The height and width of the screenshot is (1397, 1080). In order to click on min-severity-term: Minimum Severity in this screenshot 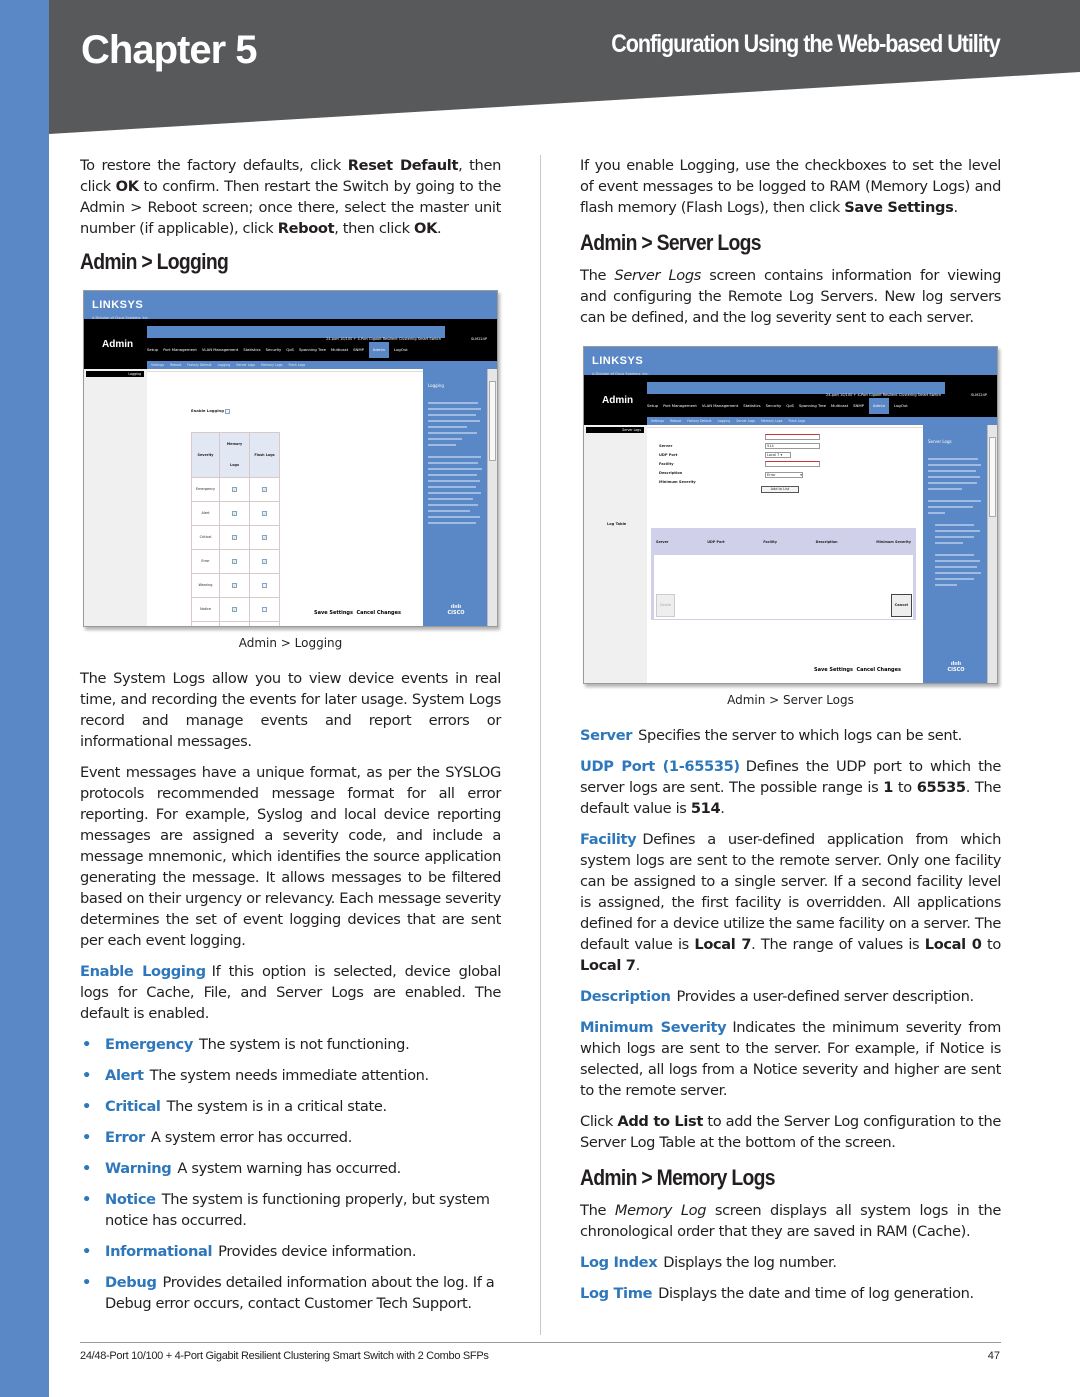, I will do `click(653, 1027)`.